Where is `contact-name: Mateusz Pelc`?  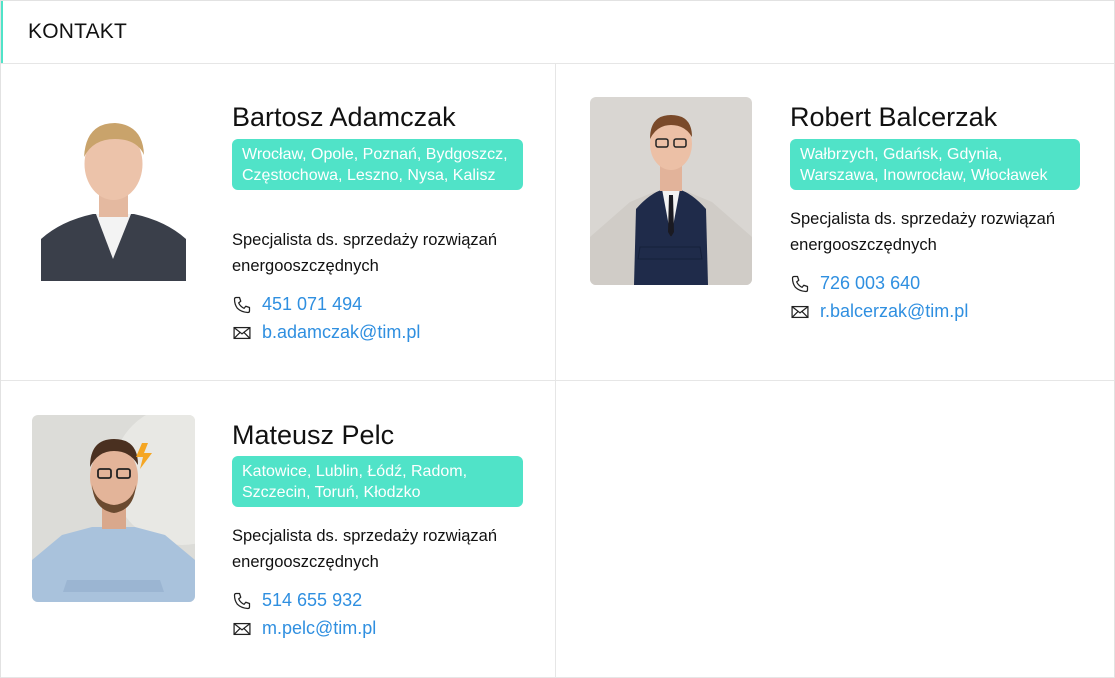 contact-name: Mateusz Pelc is located at coordinates (313, 435).